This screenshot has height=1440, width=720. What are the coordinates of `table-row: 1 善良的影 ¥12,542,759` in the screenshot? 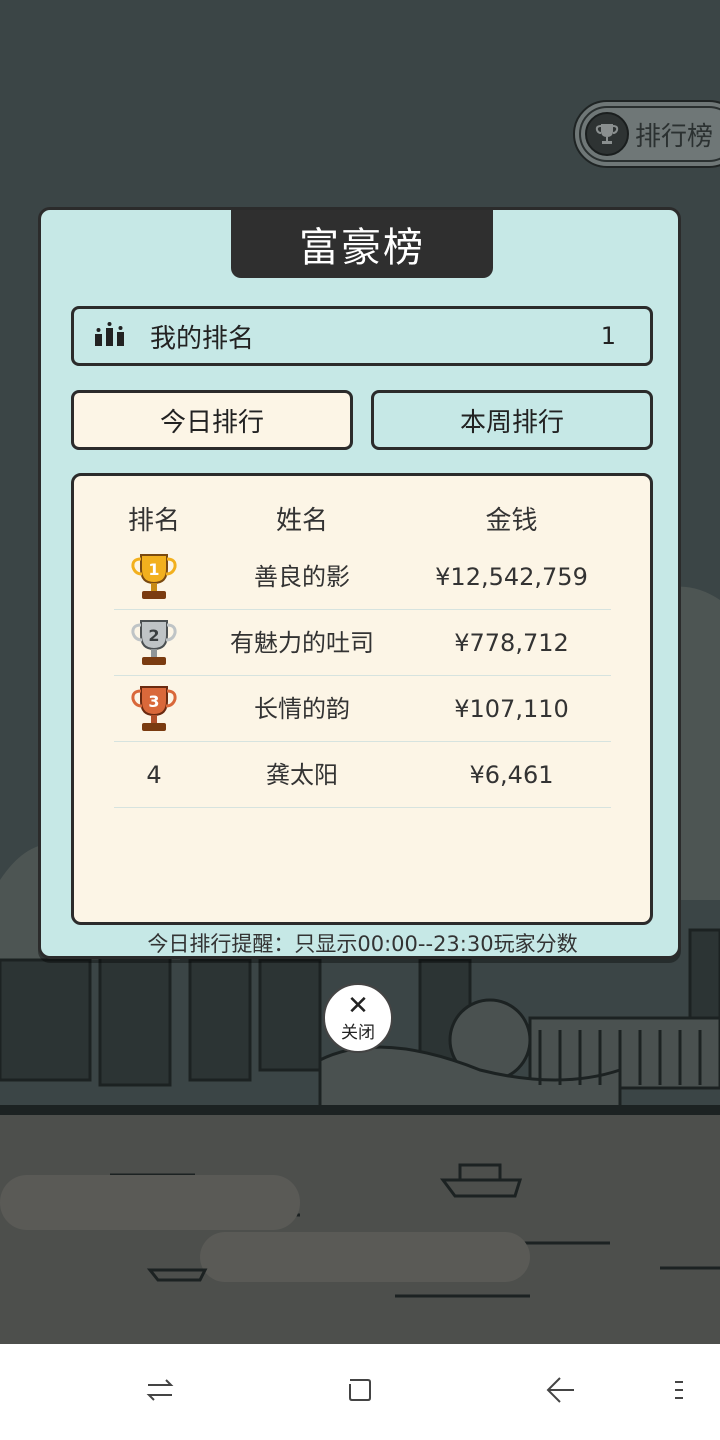 It's located at (362, 577).